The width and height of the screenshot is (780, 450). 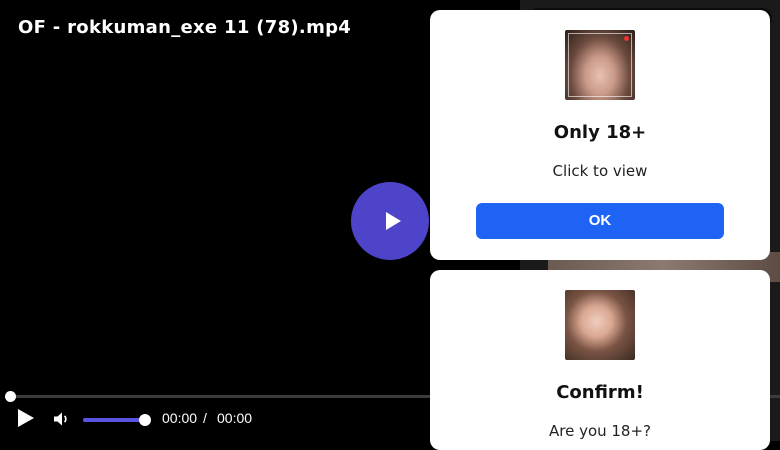 I want to click on volume-icon, so click(x=61, y=419).